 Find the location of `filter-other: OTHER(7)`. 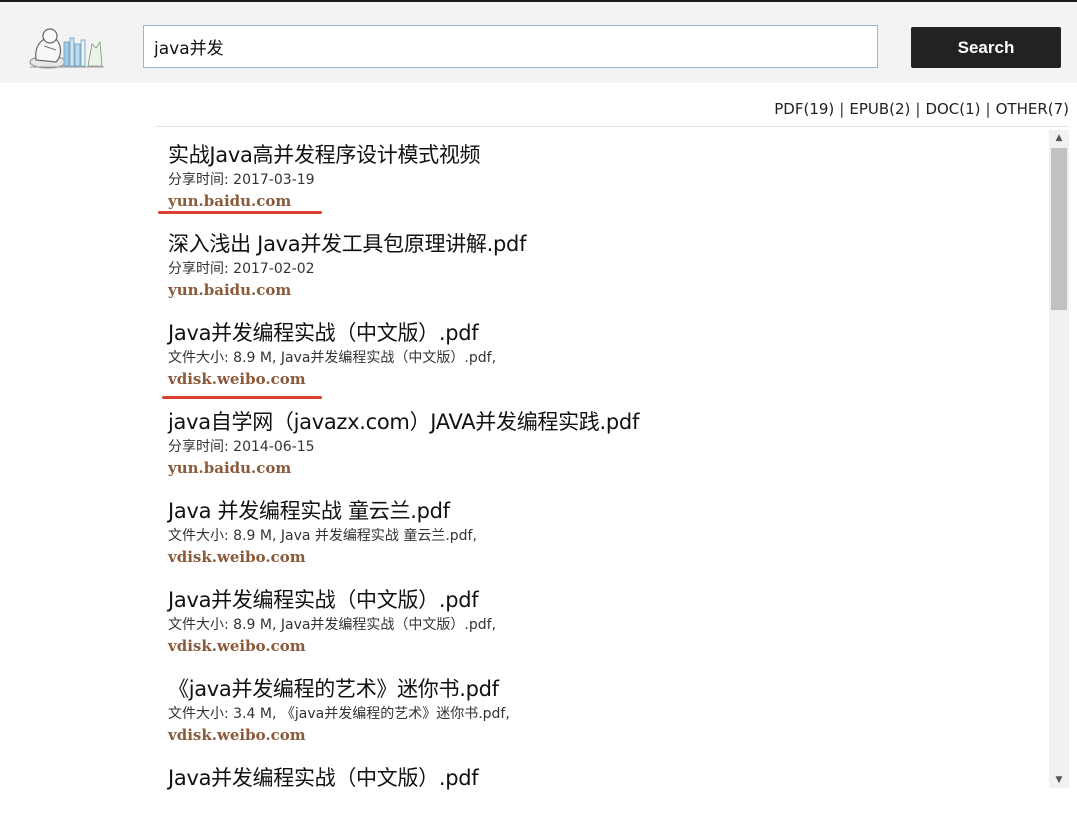

filter-other: OTHER(7) is located at coordinates (1032, 109).